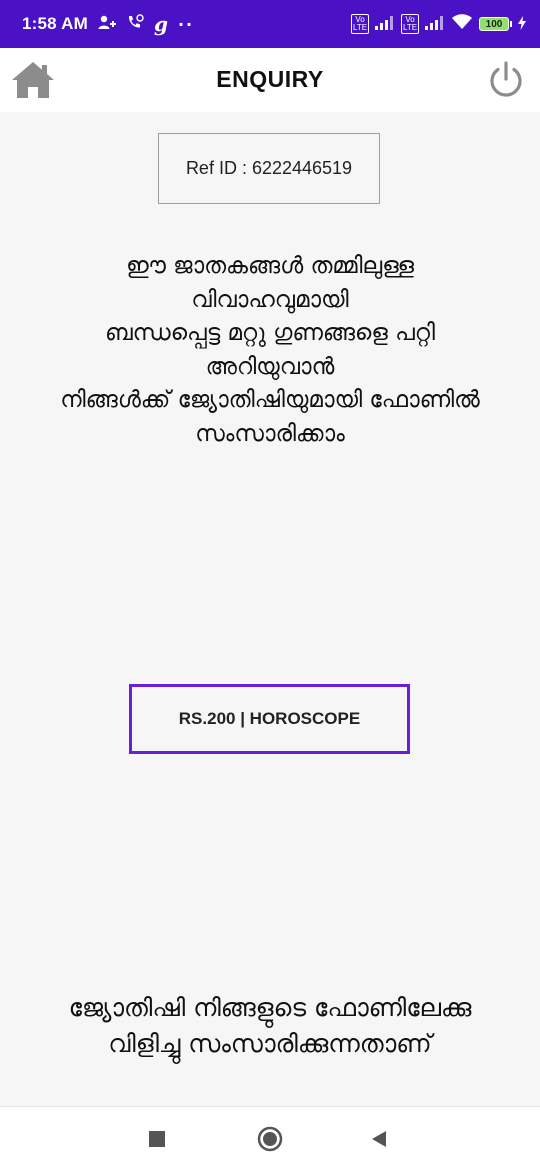  I want to click on volte-icon-2: Vo LTE, so click(410, 24).